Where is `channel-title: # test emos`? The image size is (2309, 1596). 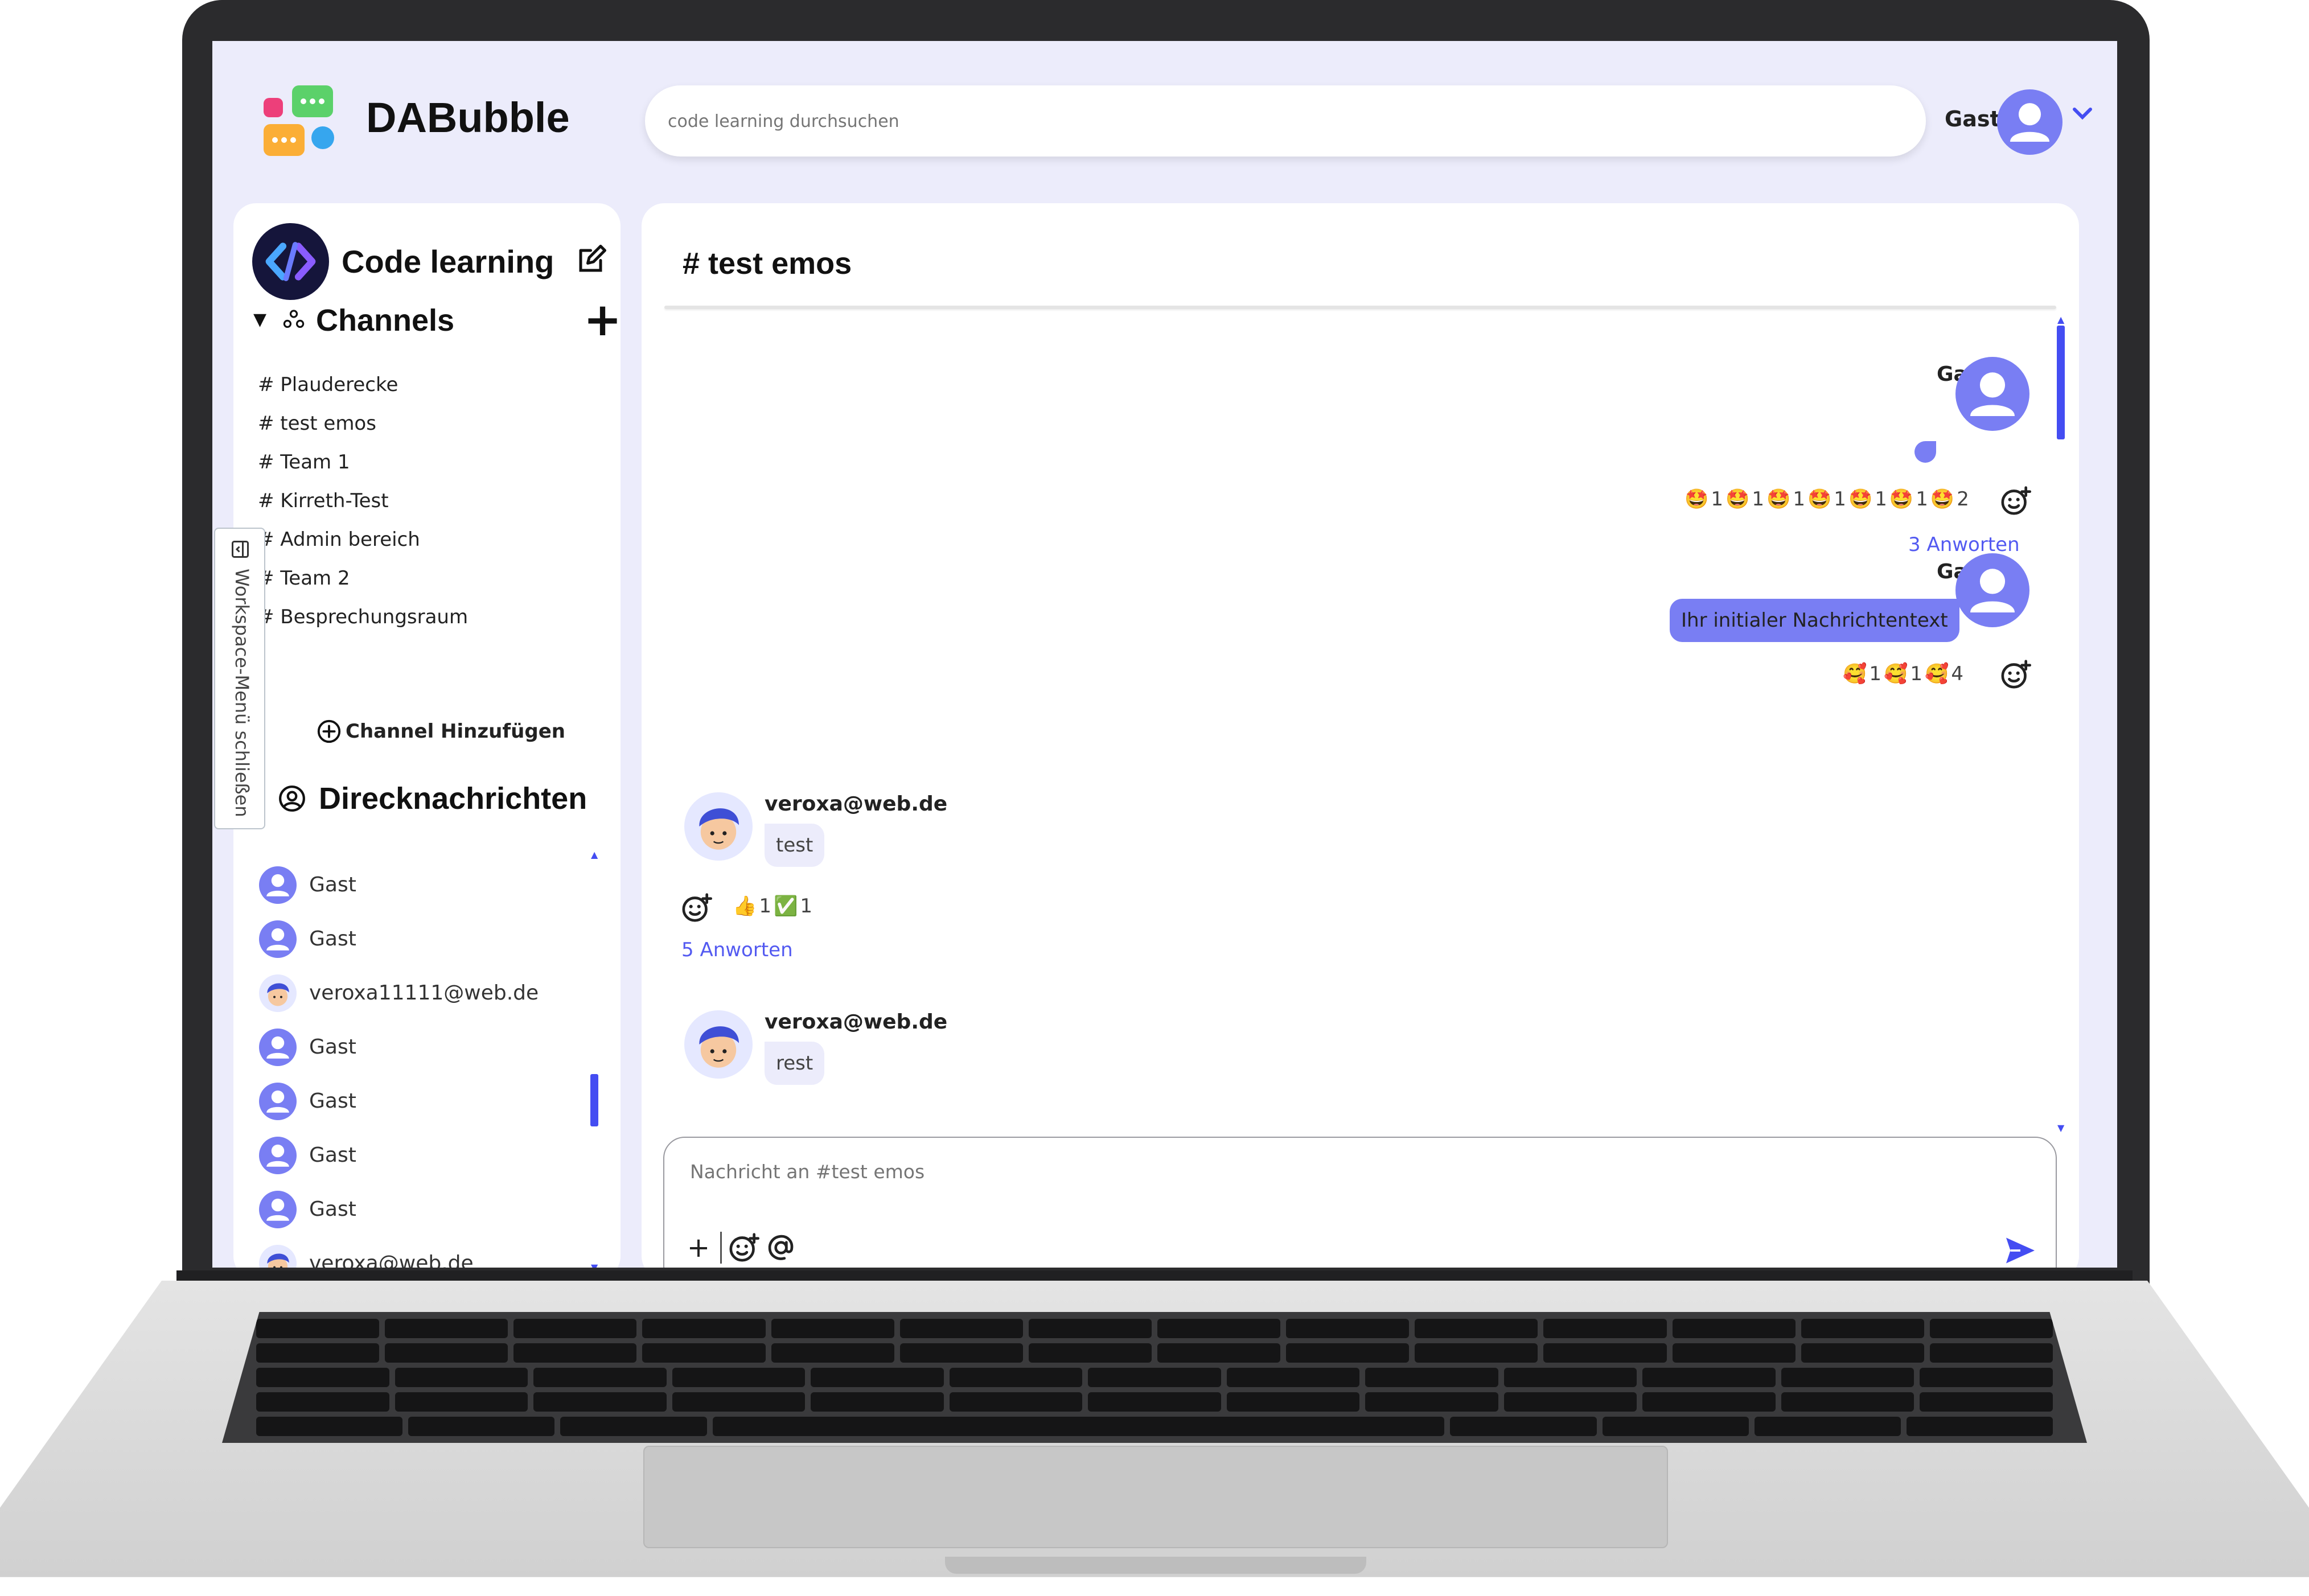 channel-title: # test emos is located at coordinates (767, 263).